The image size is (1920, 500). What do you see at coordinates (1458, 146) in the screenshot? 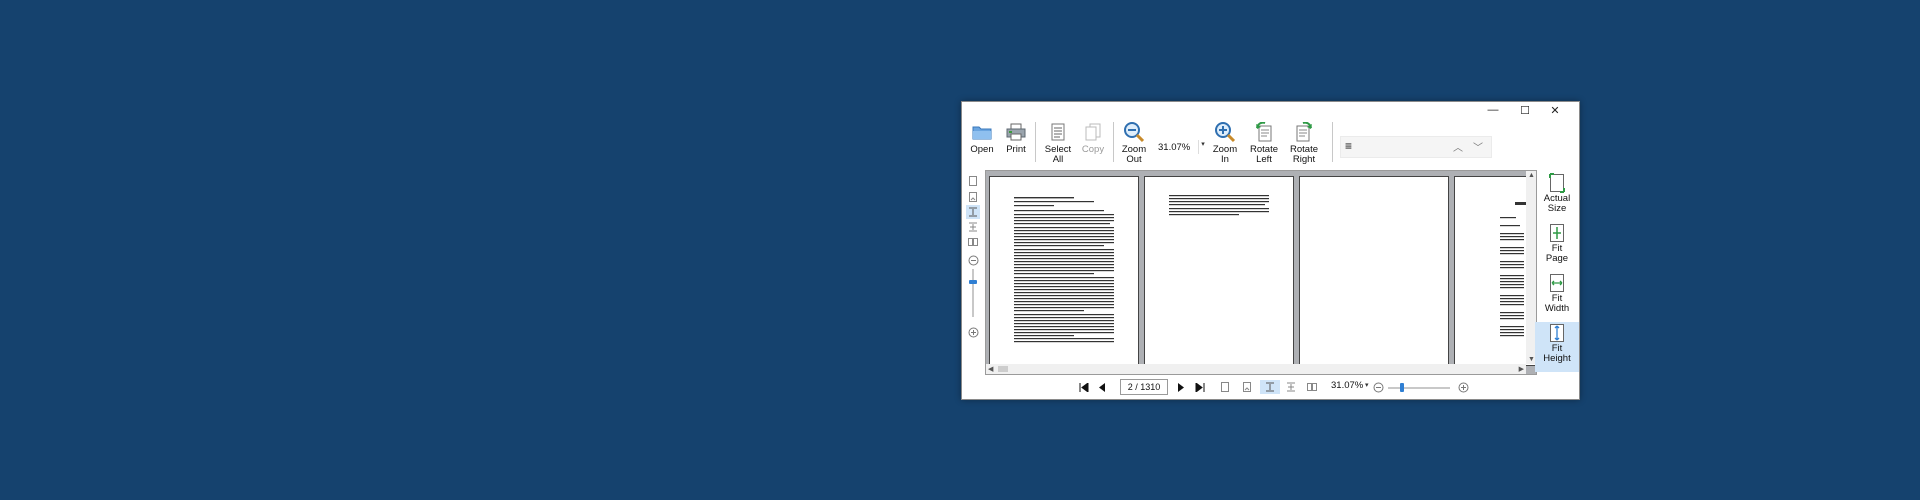
I see `chevron-up-icon: ︿` at bounding box center [1458, 146].